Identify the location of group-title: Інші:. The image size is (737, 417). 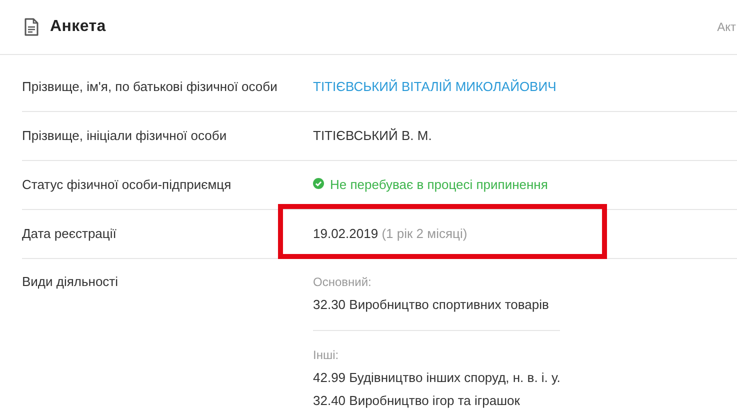
(326, 355).